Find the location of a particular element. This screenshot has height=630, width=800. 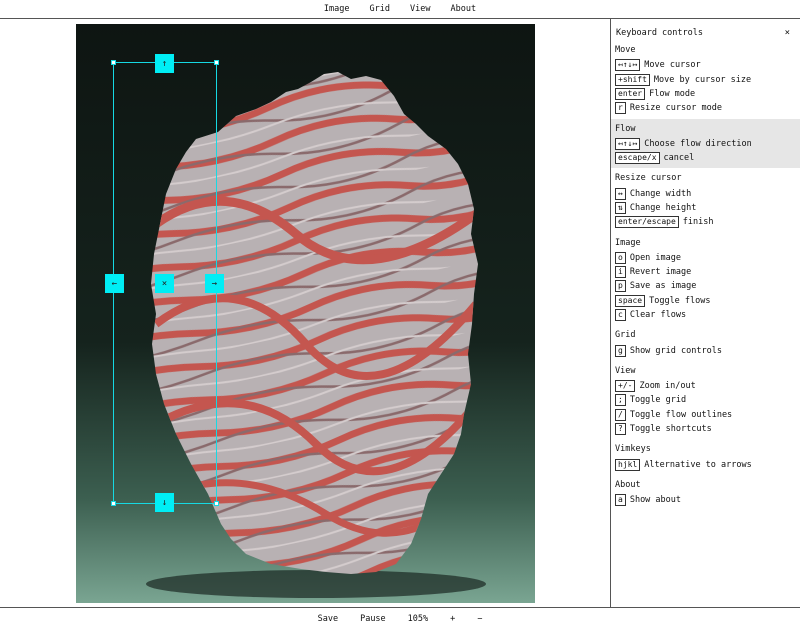

shortcut-label: Flow mode is located at coordinates (672, 93).